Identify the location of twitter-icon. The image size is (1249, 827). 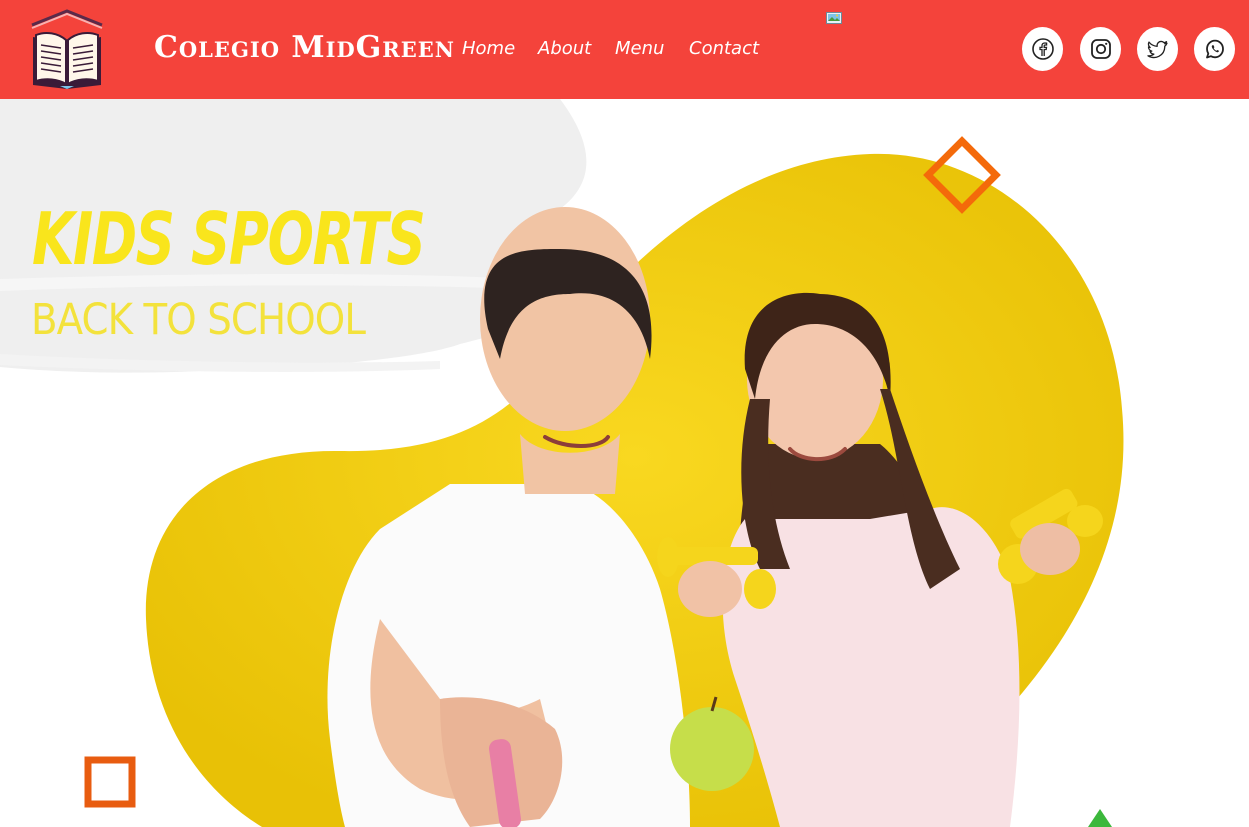
(1157, 49).